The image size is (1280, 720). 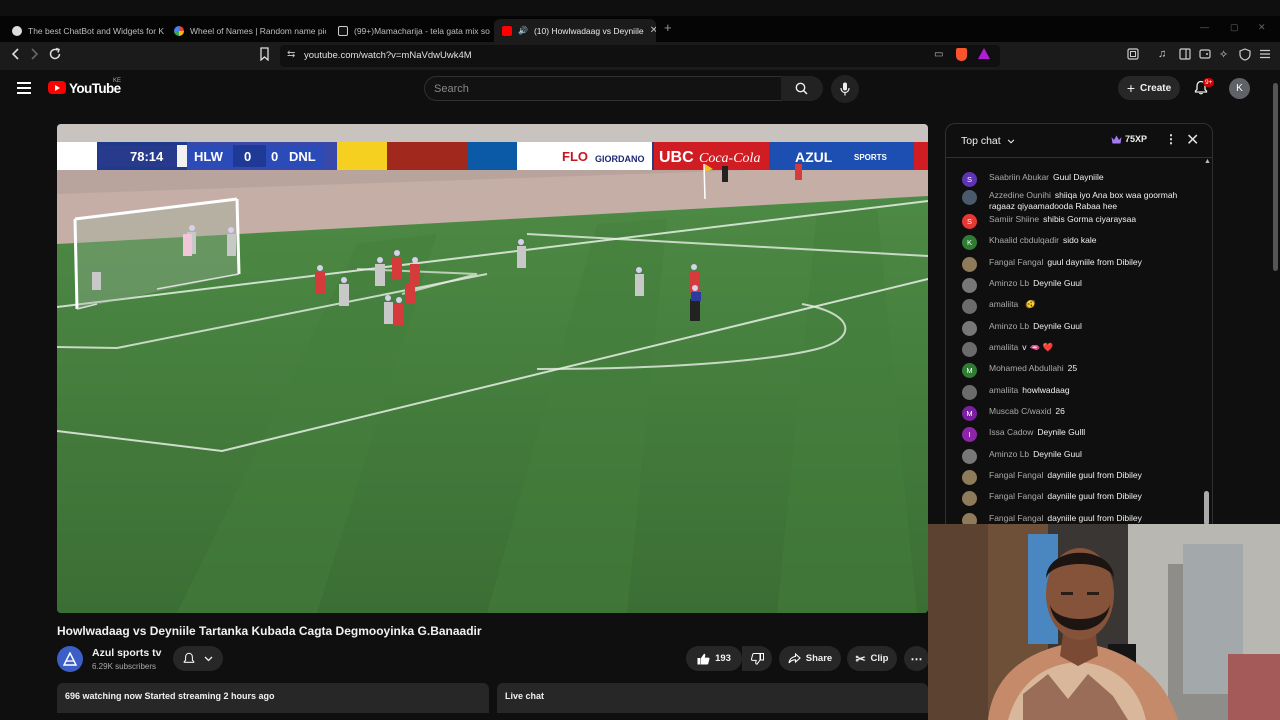 I want to click on browser-menu-icon, so click(x=1265, y=55).